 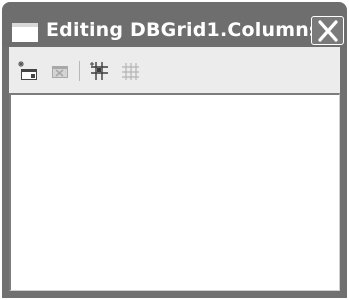 I want to click on toolbar-separator, so click(x=79, y=71).